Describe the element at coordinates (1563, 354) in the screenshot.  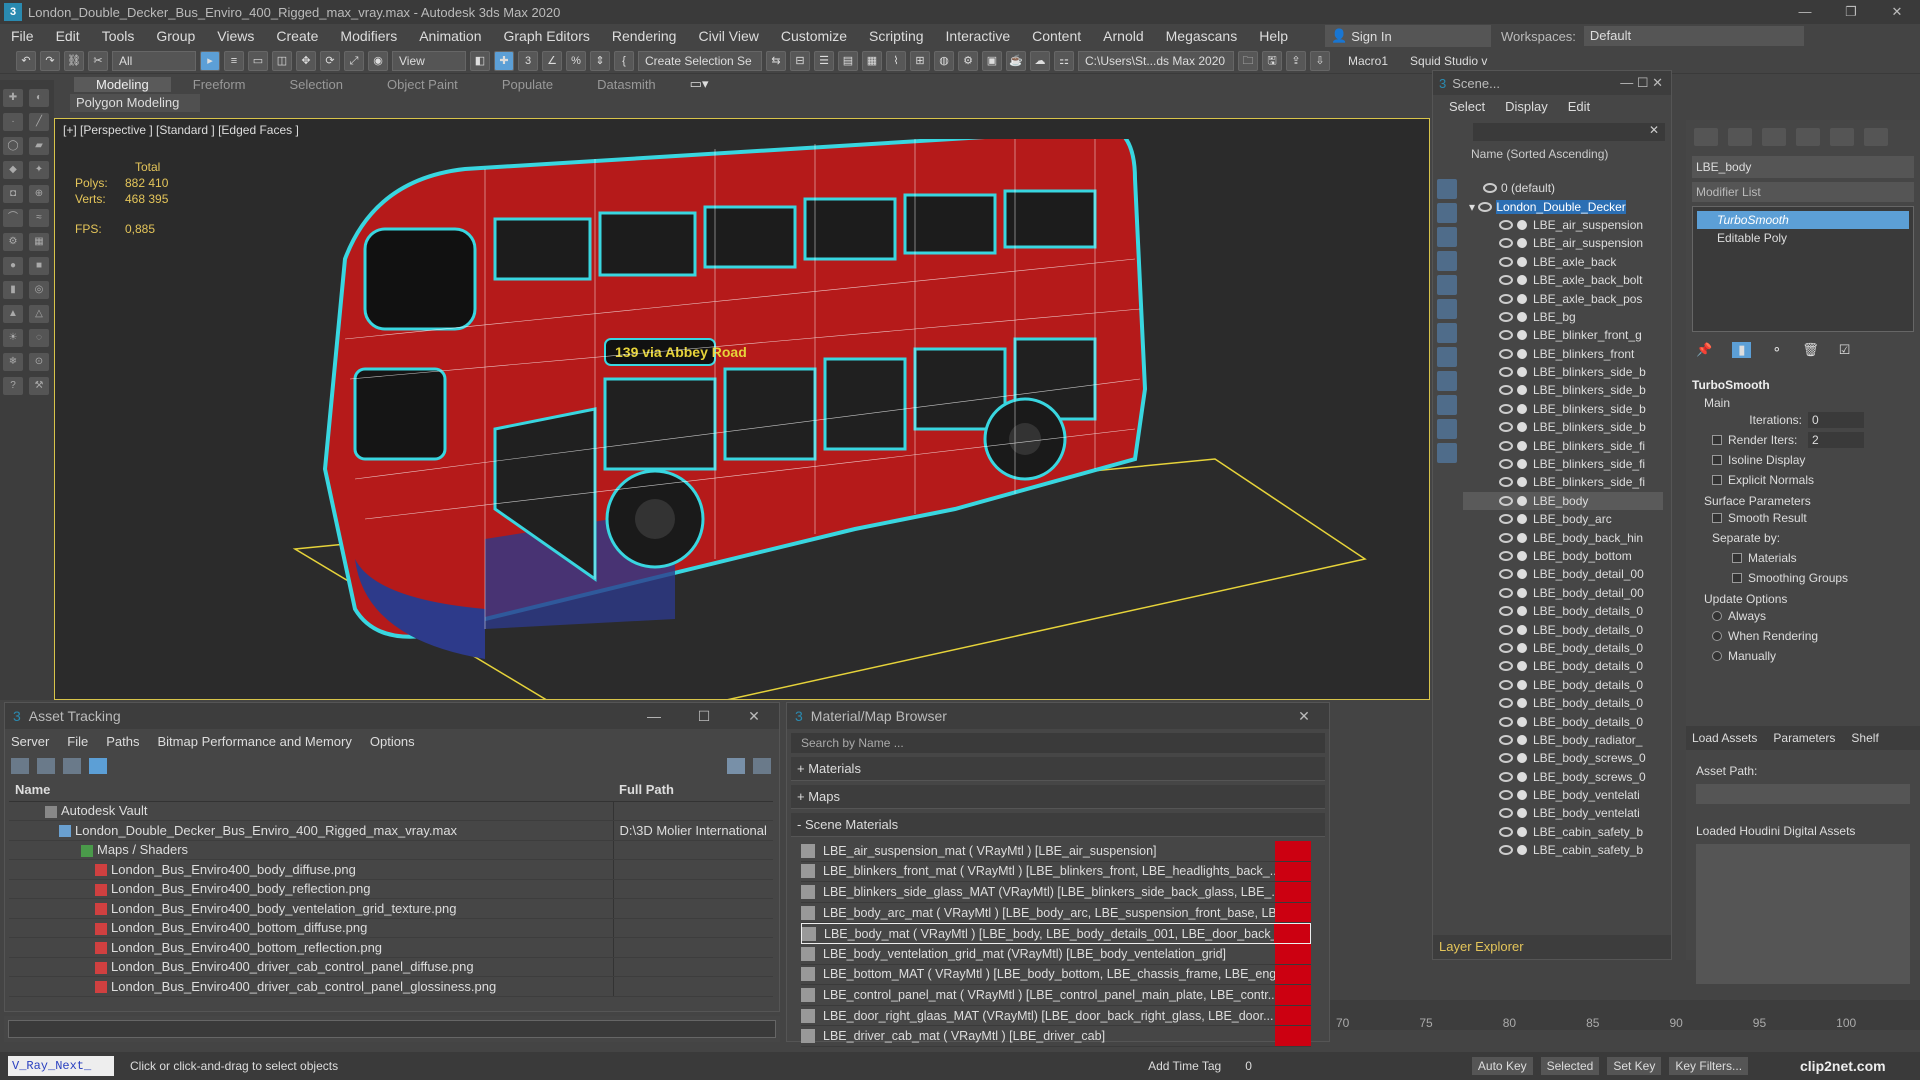
I see `list-item: LBE_blinkers_front` at that location.